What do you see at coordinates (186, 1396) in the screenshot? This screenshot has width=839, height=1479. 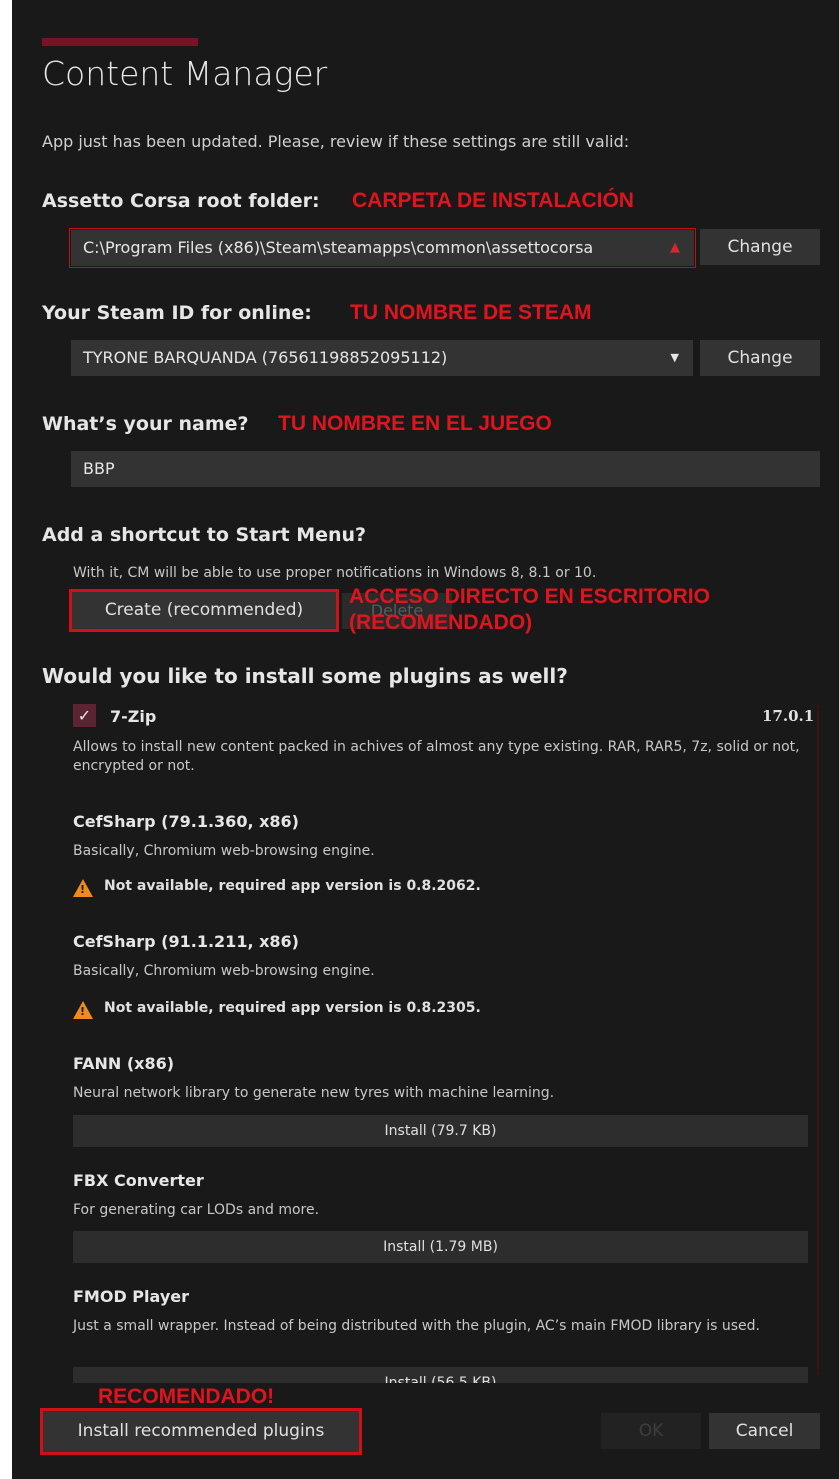 I see `footer-annotation: RECOMENDADO!` at bounding box center [186, 1396].